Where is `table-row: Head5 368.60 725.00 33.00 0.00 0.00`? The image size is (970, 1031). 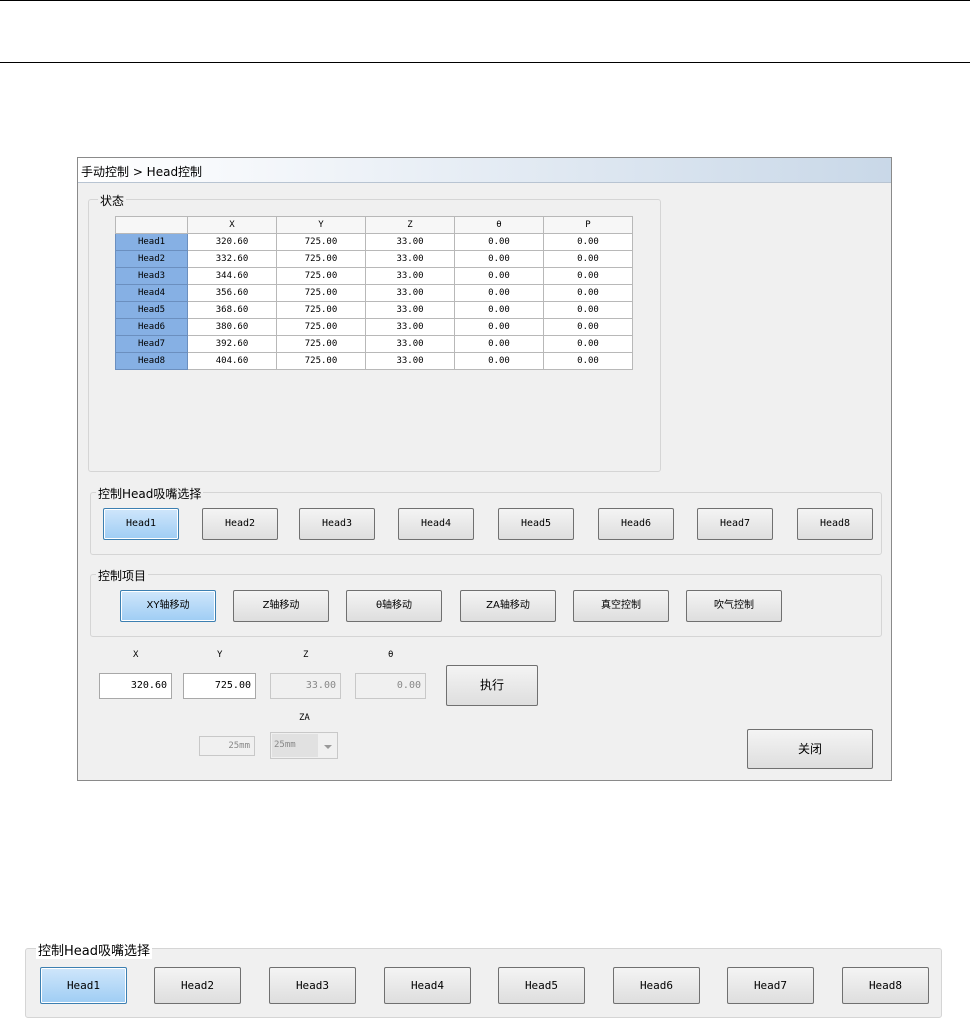 table-row: Head5 368.60 725.00 33.00 0.00 0.00 is located at coordinates (374, 310).